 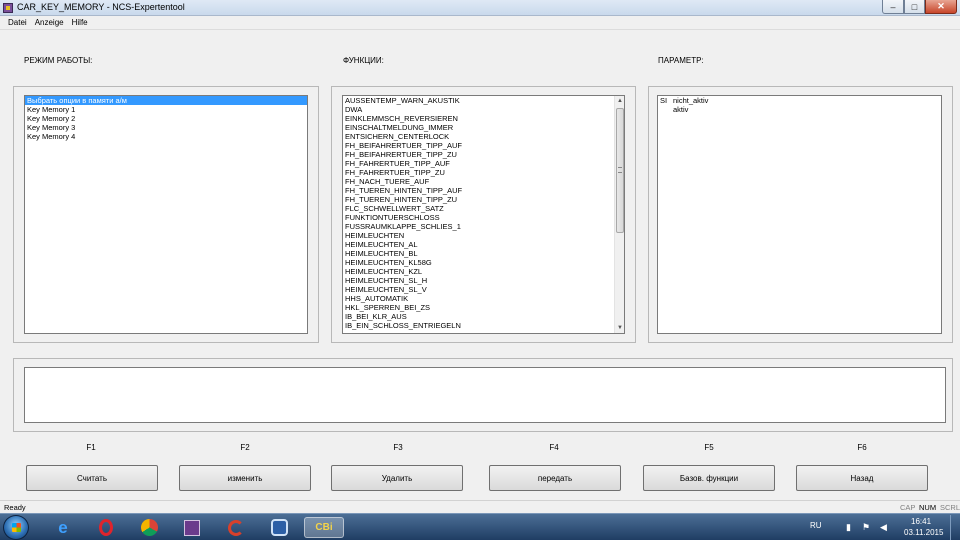 I want to click on floppy-icon, so click(x=192, y=527).